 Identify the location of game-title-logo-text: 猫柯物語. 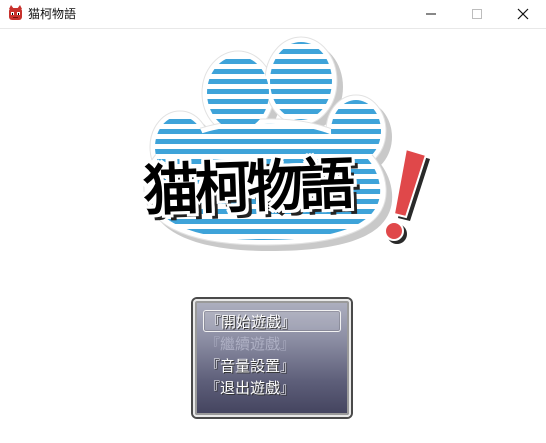
(247, 188).